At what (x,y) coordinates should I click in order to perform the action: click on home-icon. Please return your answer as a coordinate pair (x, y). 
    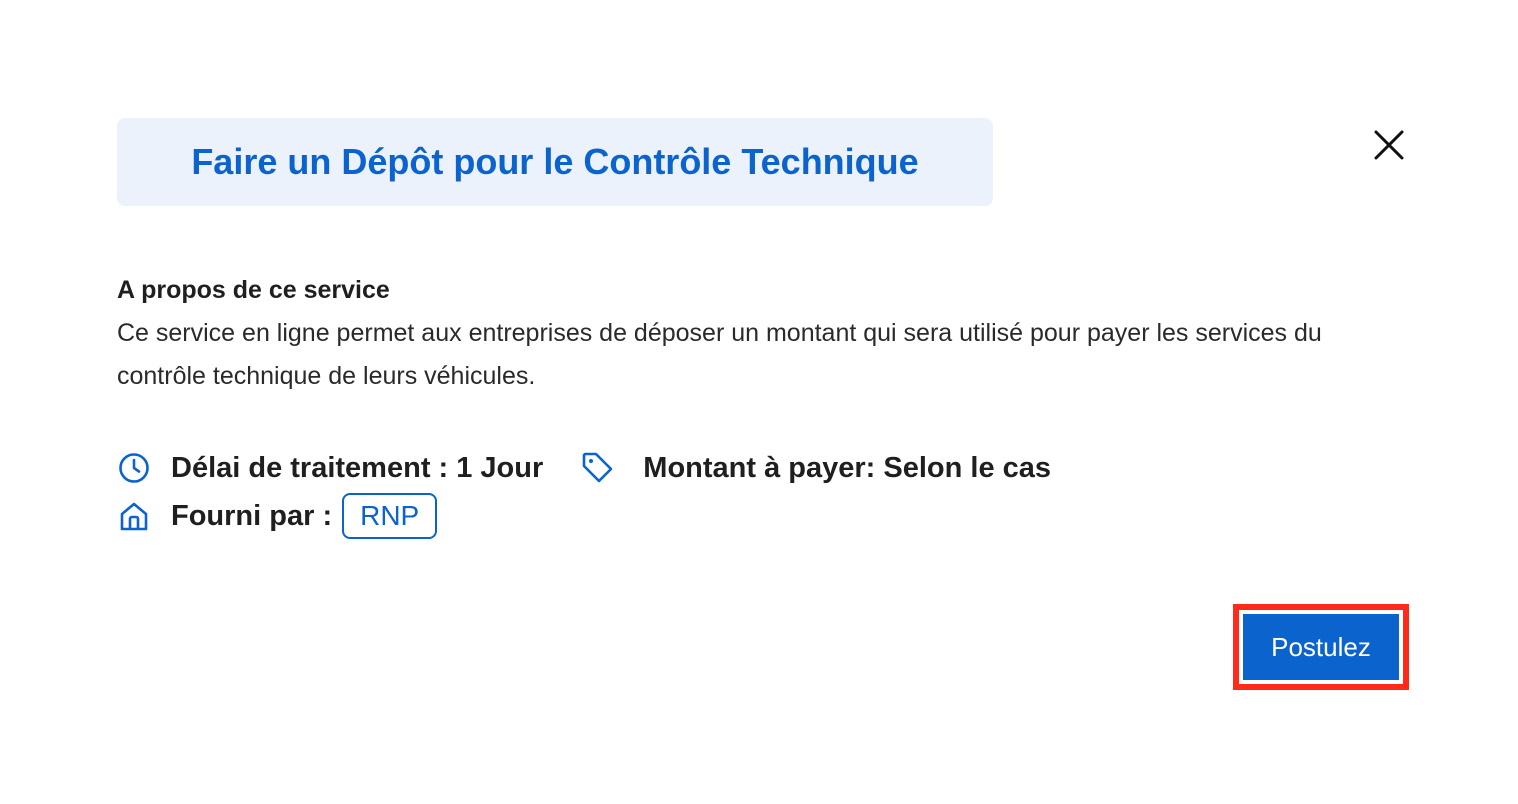
    Looking at the image, I should click on (134, 516).